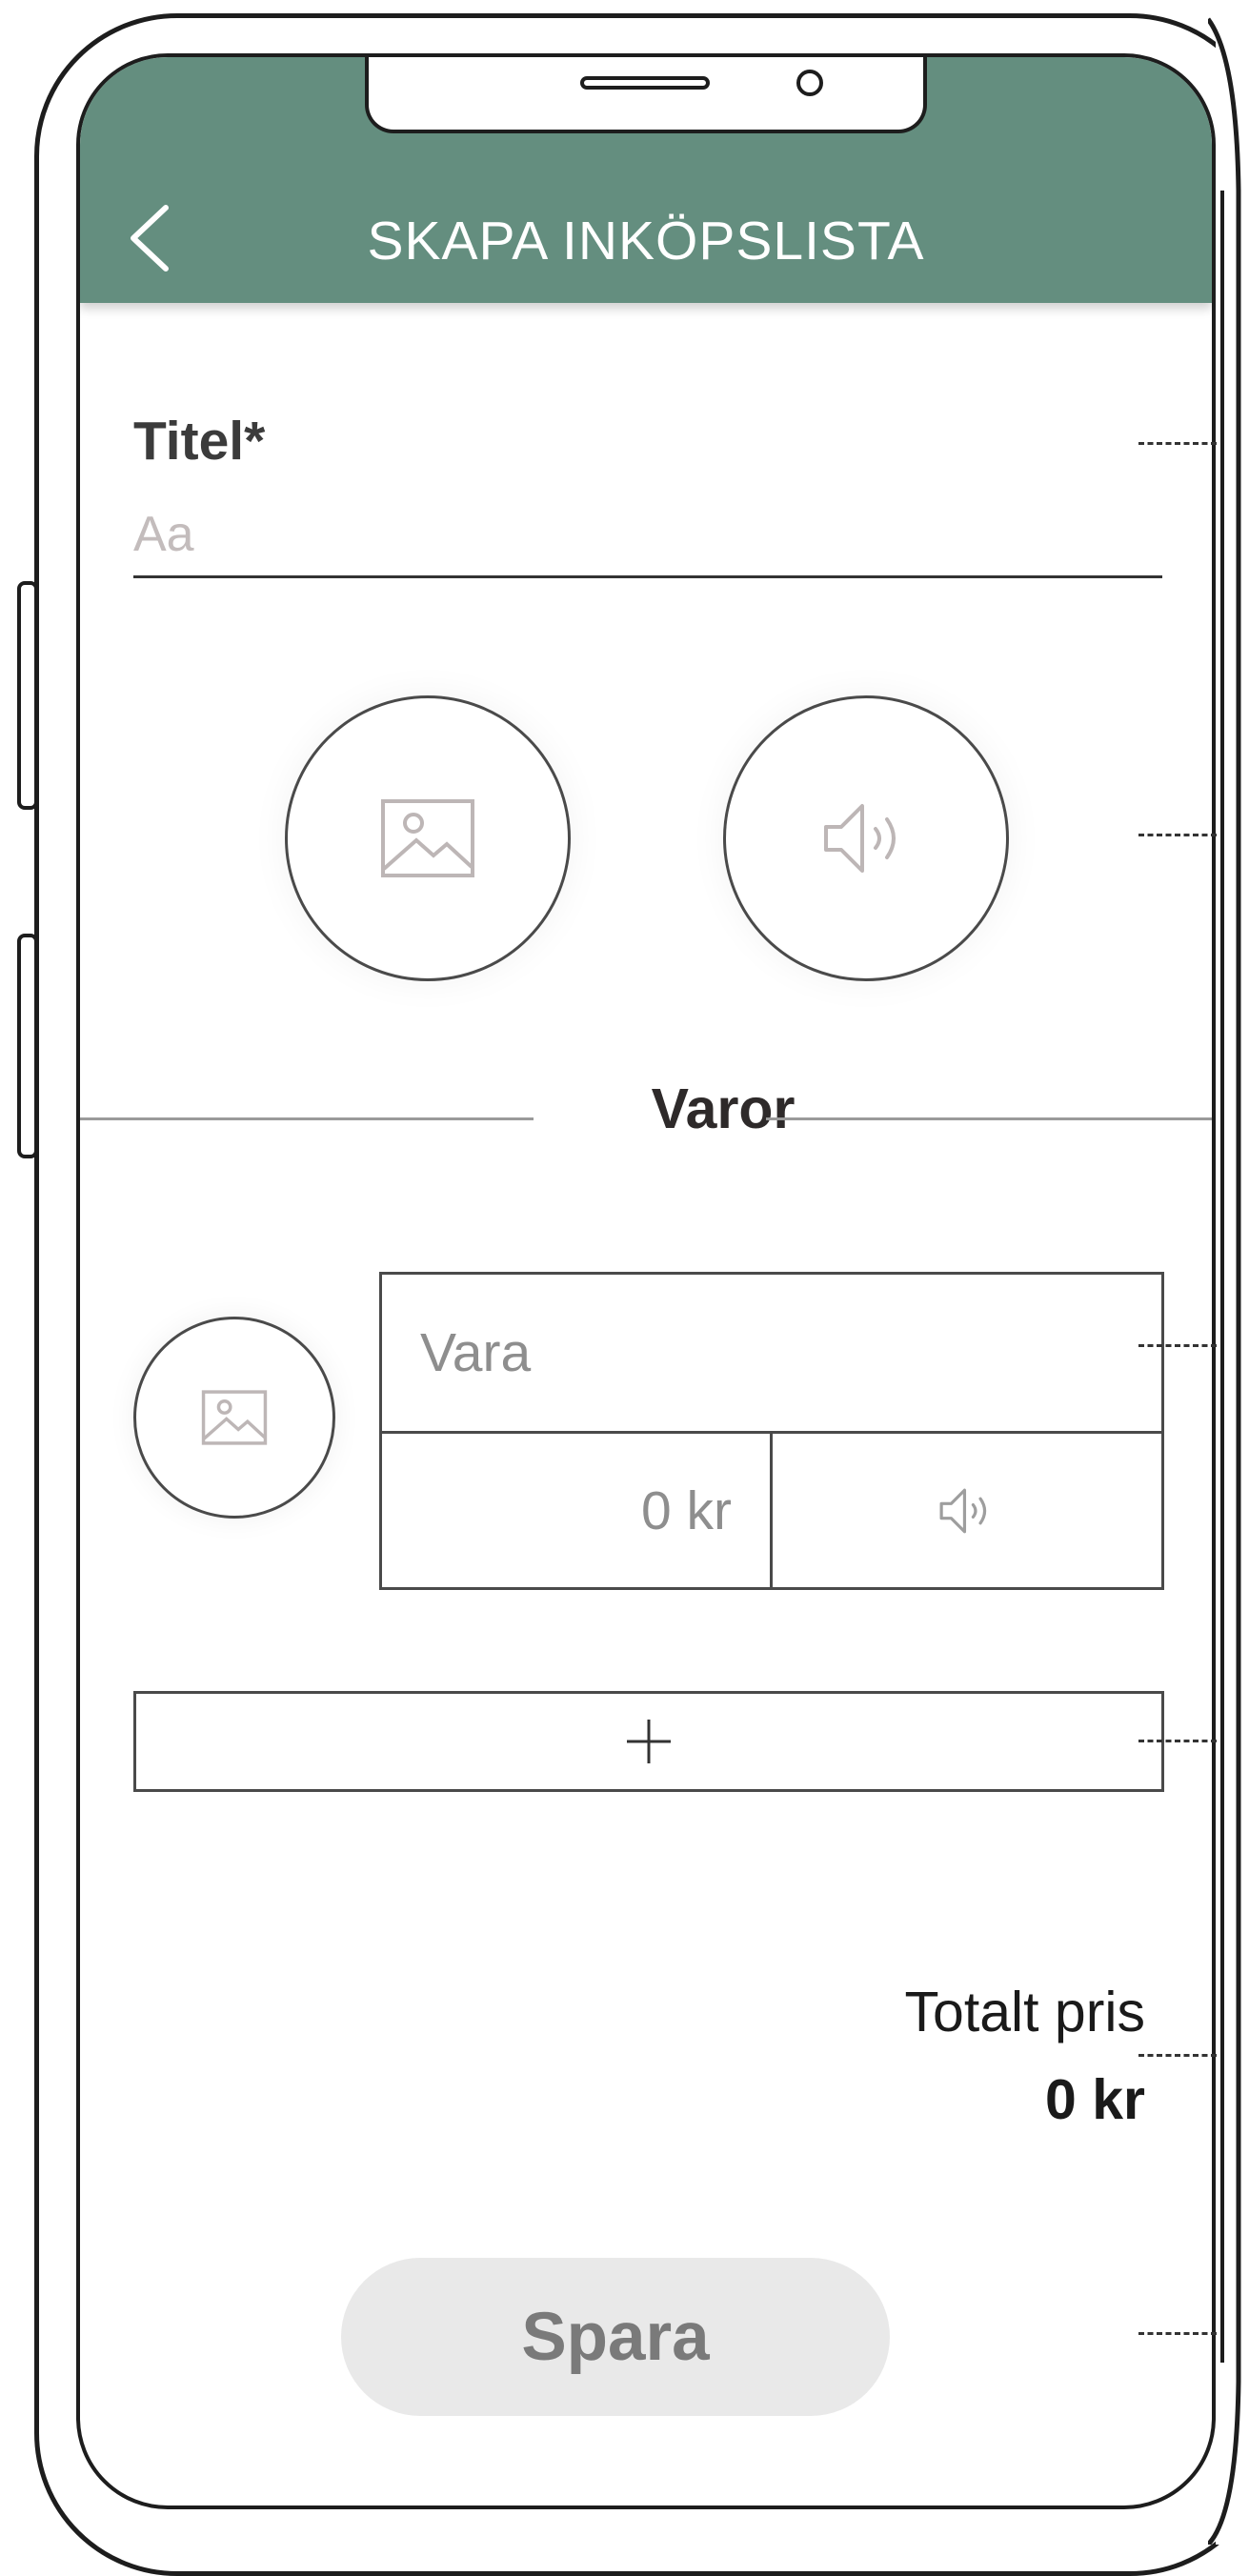  I want to click on save-button: Spara, so click(616, 2337).